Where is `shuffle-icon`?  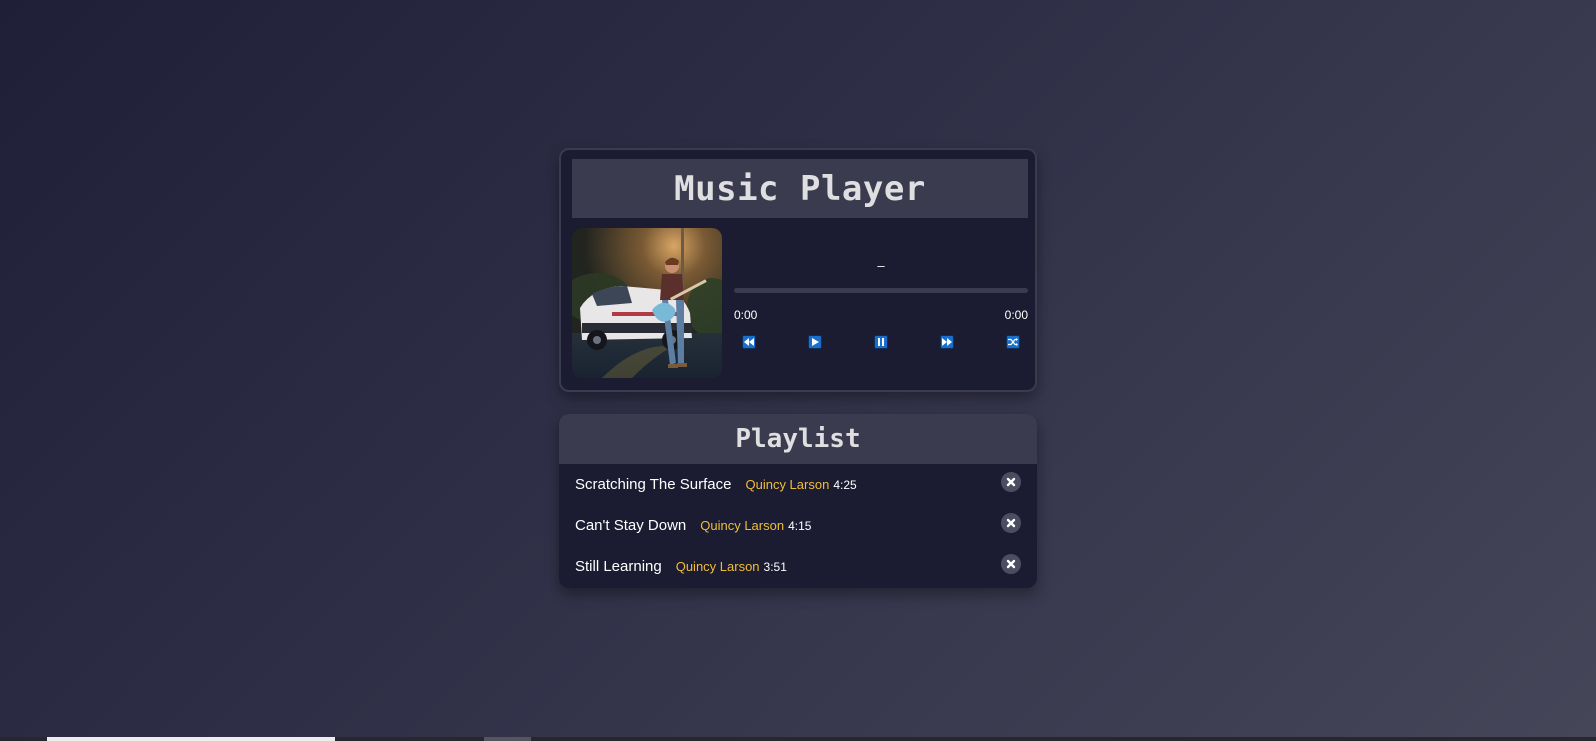 shuffle-icon is located at coordinates (1013, 342).